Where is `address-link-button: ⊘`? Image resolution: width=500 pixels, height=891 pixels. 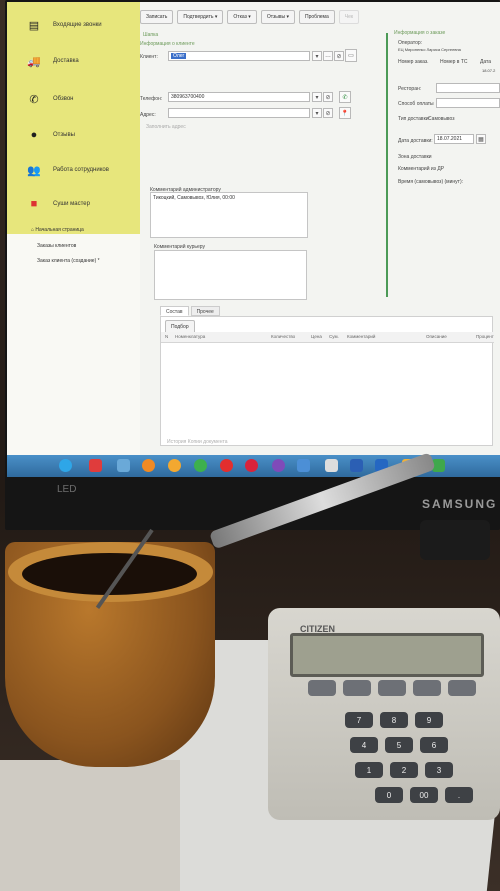
address-link-button: ⊘ is located at coordinates (328, 113).